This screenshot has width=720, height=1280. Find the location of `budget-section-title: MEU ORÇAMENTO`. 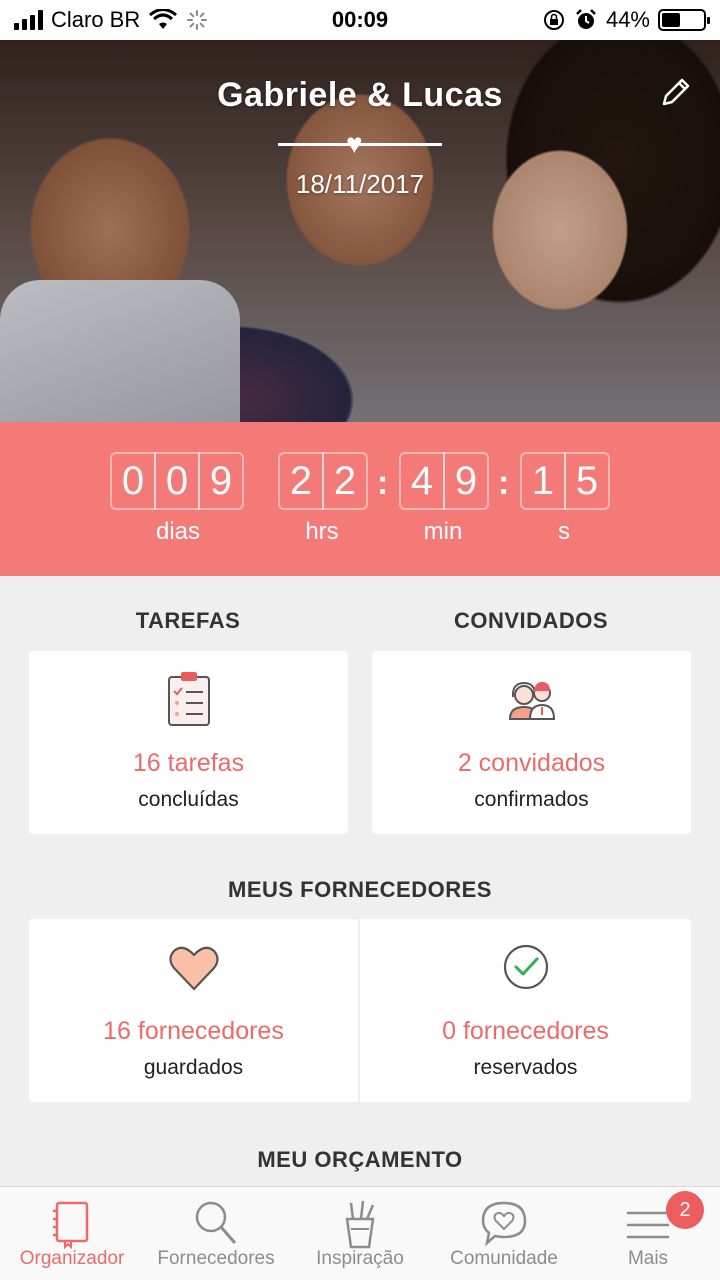

budget-section-title: MEU ORÇAMENTO is located at coordinates (360, 1159).